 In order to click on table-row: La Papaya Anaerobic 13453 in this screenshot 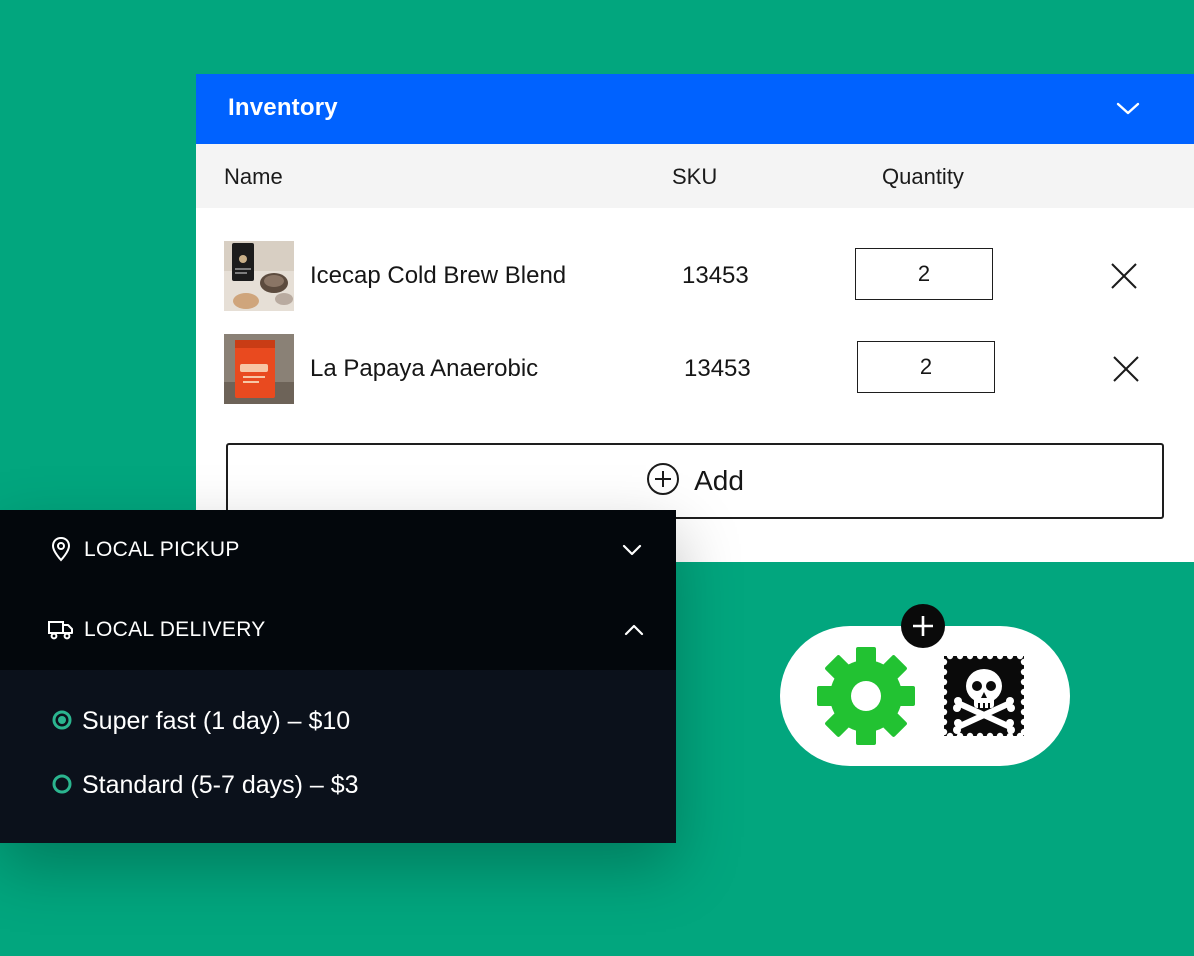, I will do `click(695, 369)`.